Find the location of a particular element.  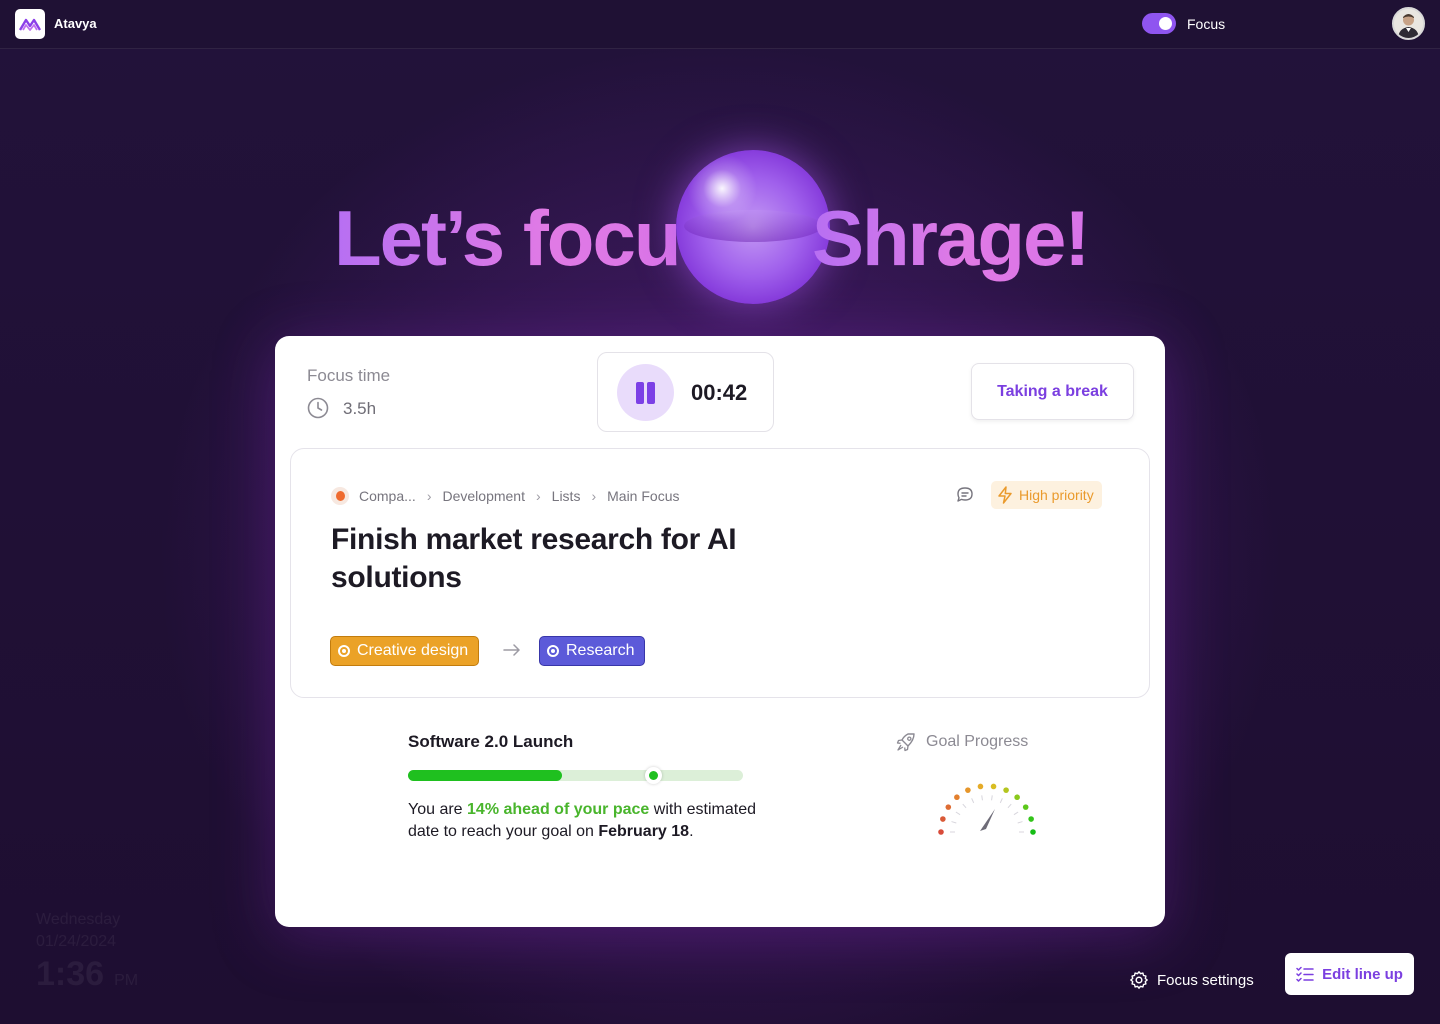

goal-progress-fill is located at coordinates (485, 775).